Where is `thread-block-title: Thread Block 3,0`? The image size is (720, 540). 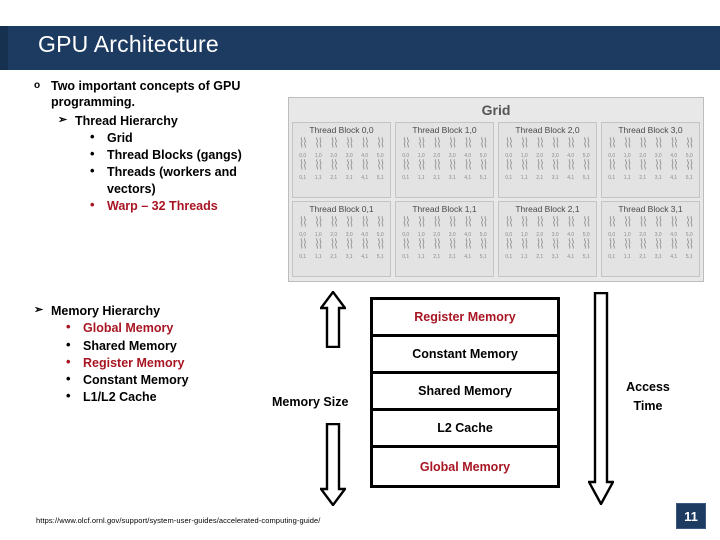 thread-block-title: Thread Block 3,0 is located at coordinates (650, 130).